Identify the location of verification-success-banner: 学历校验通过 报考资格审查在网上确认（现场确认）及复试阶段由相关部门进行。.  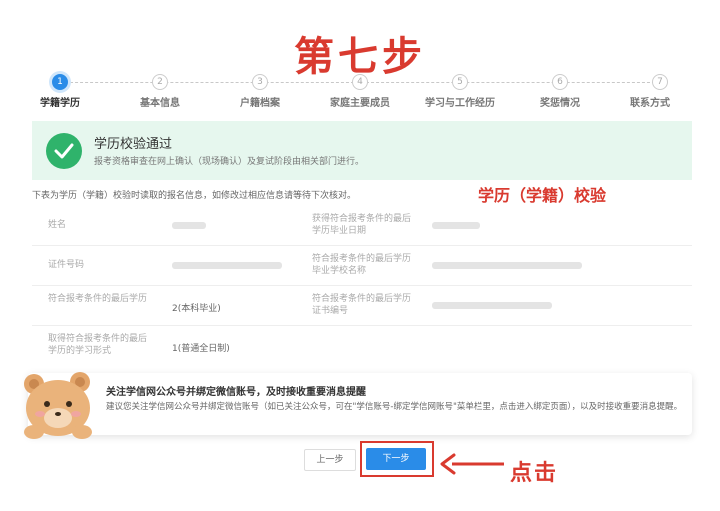
(362, 150).